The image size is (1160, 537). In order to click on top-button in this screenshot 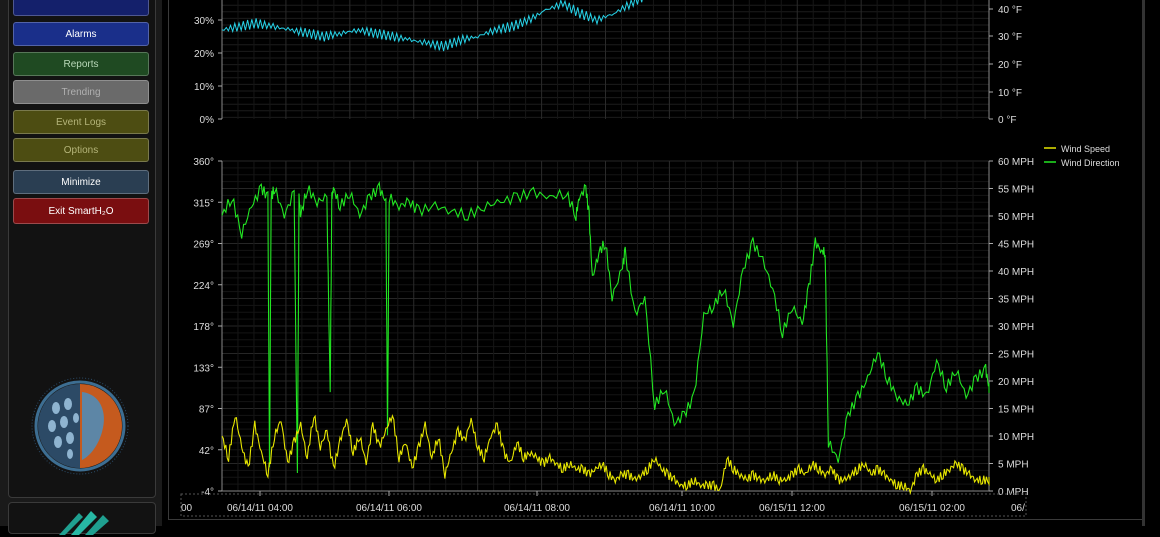, I will do `click(81, 8)`.